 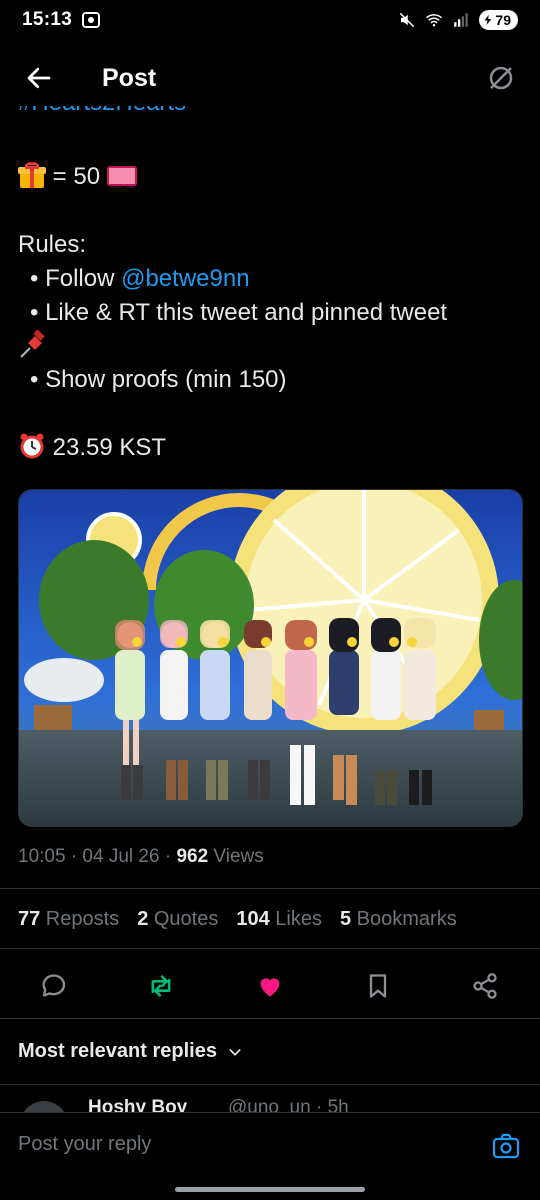 I want to click on screenshot-icon, so click(x=91, y=20).